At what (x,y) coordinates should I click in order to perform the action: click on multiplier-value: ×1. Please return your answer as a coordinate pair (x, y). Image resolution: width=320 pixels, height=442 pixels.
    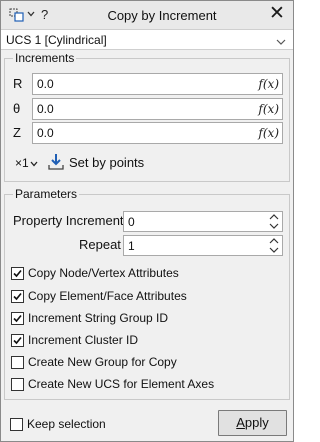
    Looking at the image, I should click on (22, 163).